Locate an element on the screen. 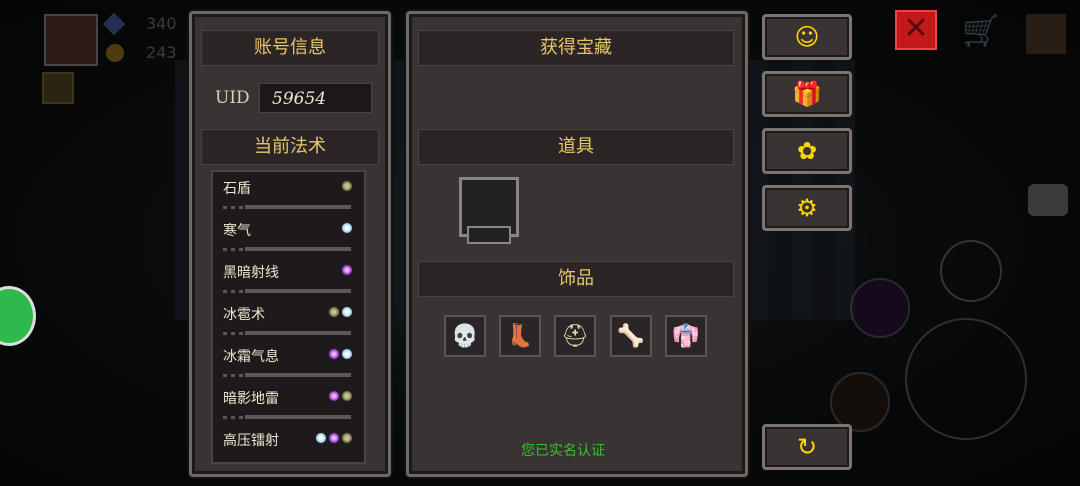 This screenshot has width=1080, height=486. list-item: 寒气 is located at coordinates (288, 237).